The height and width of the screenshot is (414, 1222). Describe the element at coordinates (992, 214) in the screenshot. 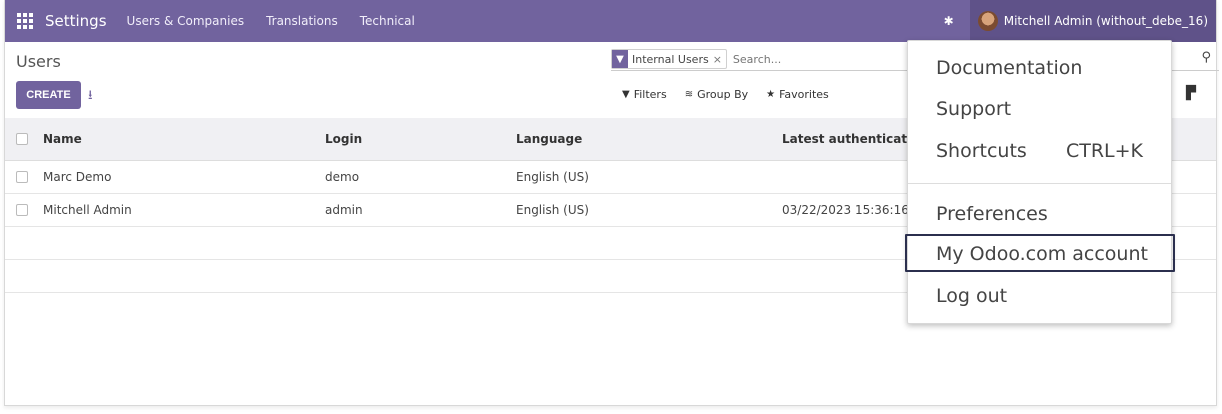

I see `menu-item-preferences: Preferences` at that location.